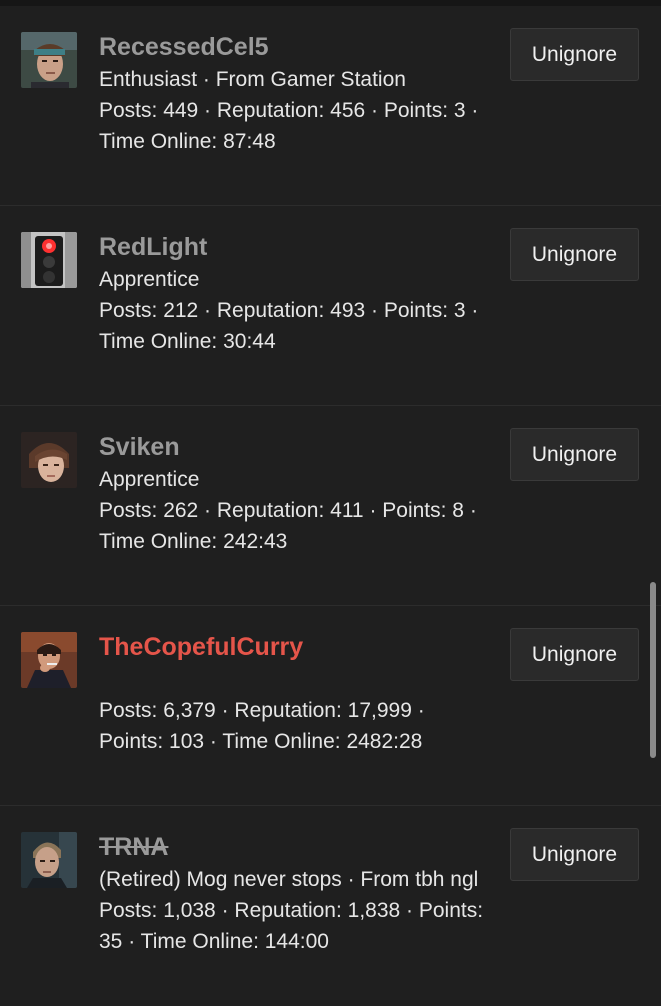 This screenshot has width=661, height=1006. What do you see at coordinates (289, 879) in the screenshot?
I see `user-title: (Retired) Mog never stops · From tbh ngl` at bounding box center [289, 879].